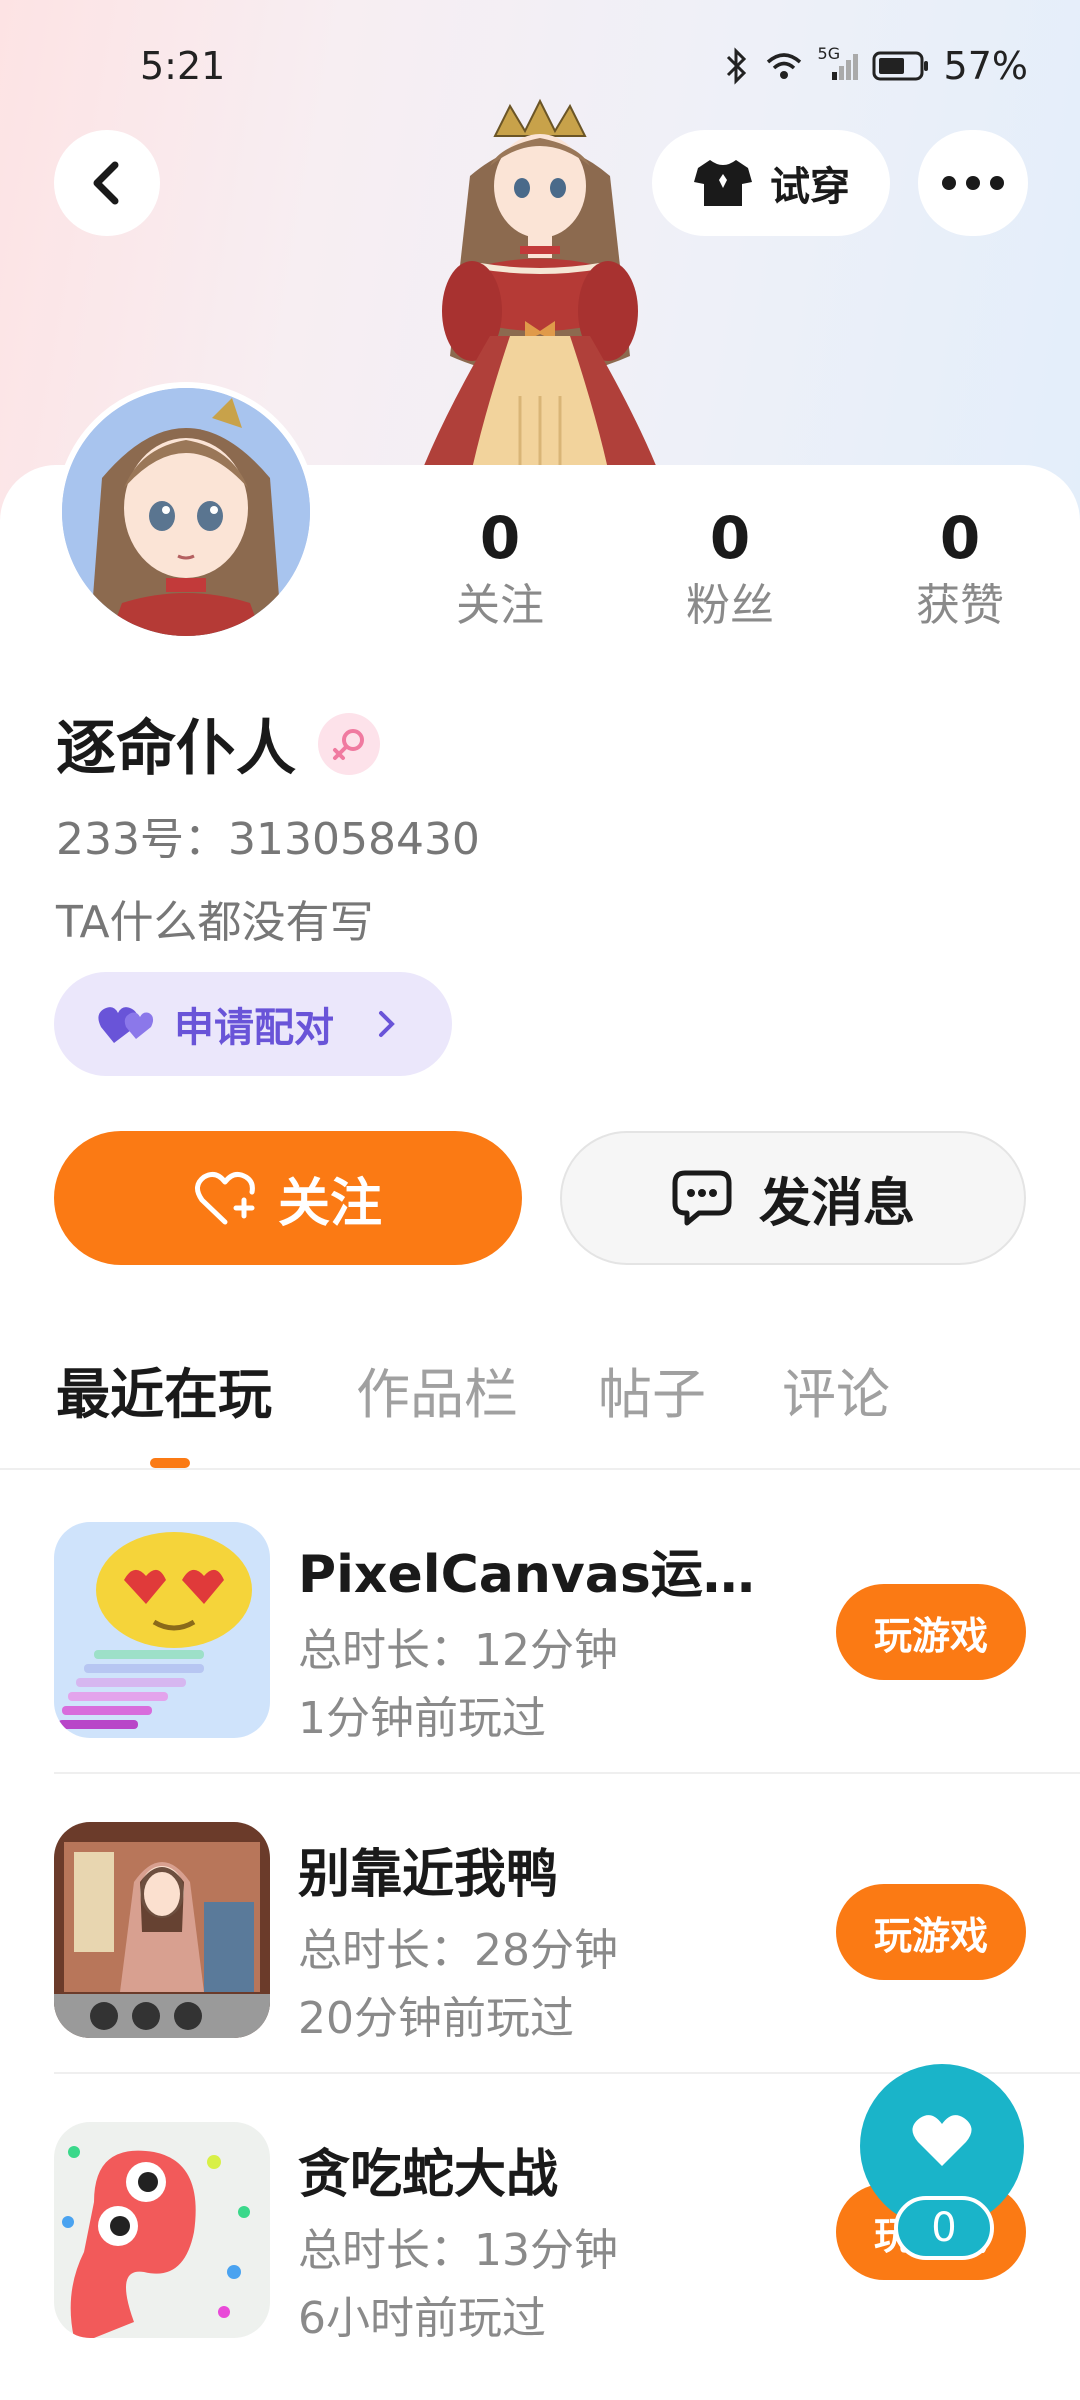 Image resolution: width=1080 pixels, height=2400 pixels. What do you see at coordinates (944, 2228) in the screenshot?
I see `like-count-badge: 0` at bounding box center [944, 2228].